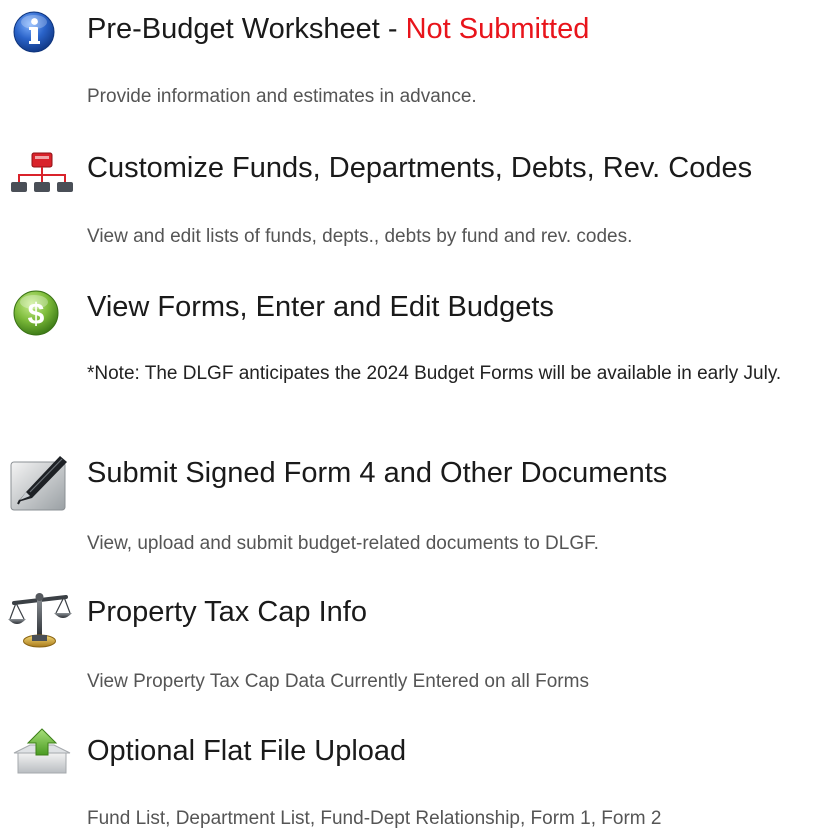 This screenshot has width=818, height=836. Describe the element at coordinates (246, 29) in the screenshot. I see `pre-budget-worksheet-title: Pre-Budget Worksheet -` at that location.